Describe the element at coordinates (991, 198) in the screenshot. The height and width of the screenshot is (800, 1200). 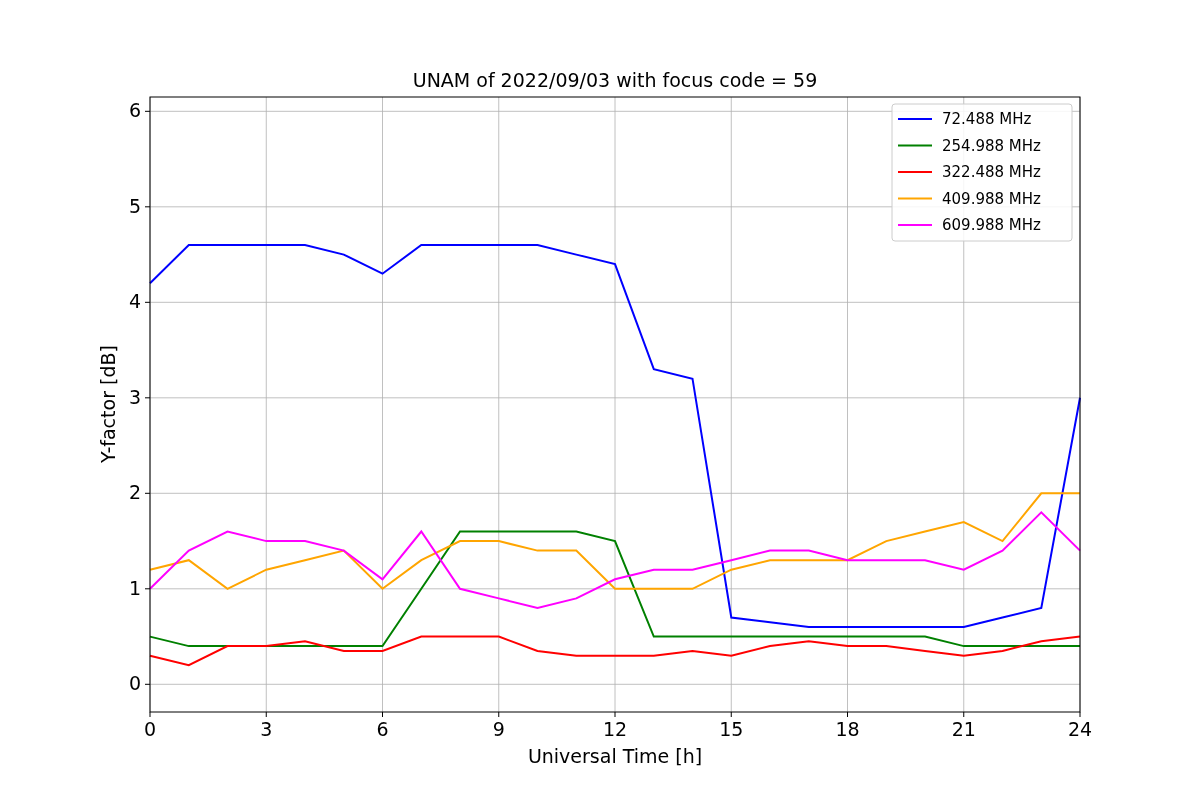
I see `legend-label: 409.988 MHz` at that location.